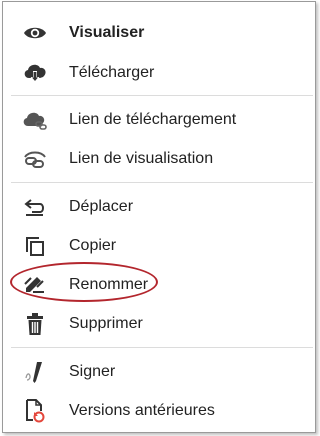 The image size is (320, 436). Describe the element at coordinates (159, 73) in the screenshot. I see `menu-item-telecharger: Télécharger` at that location.